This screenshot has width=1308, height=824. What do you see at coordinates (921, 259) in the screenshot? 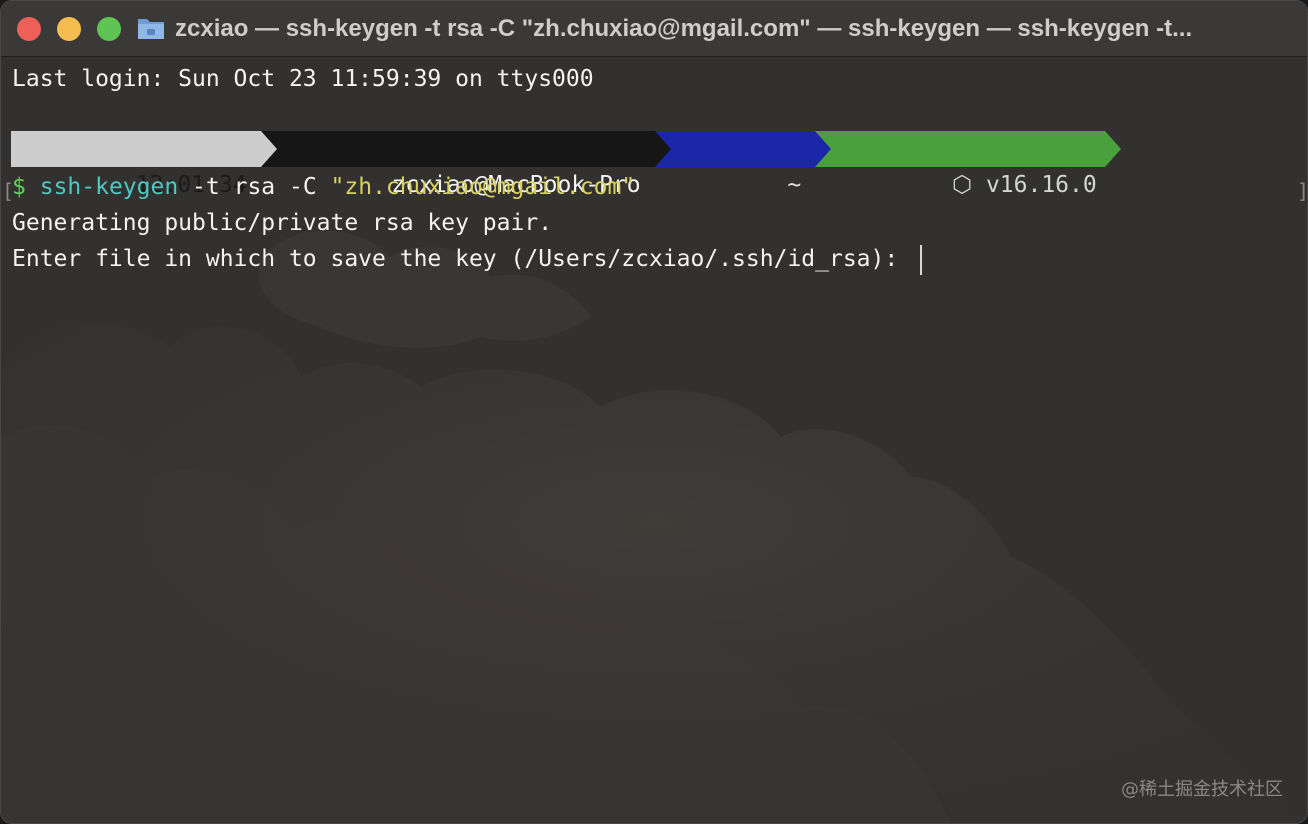
I see `text-cursor` at bounding box center [921, 259].